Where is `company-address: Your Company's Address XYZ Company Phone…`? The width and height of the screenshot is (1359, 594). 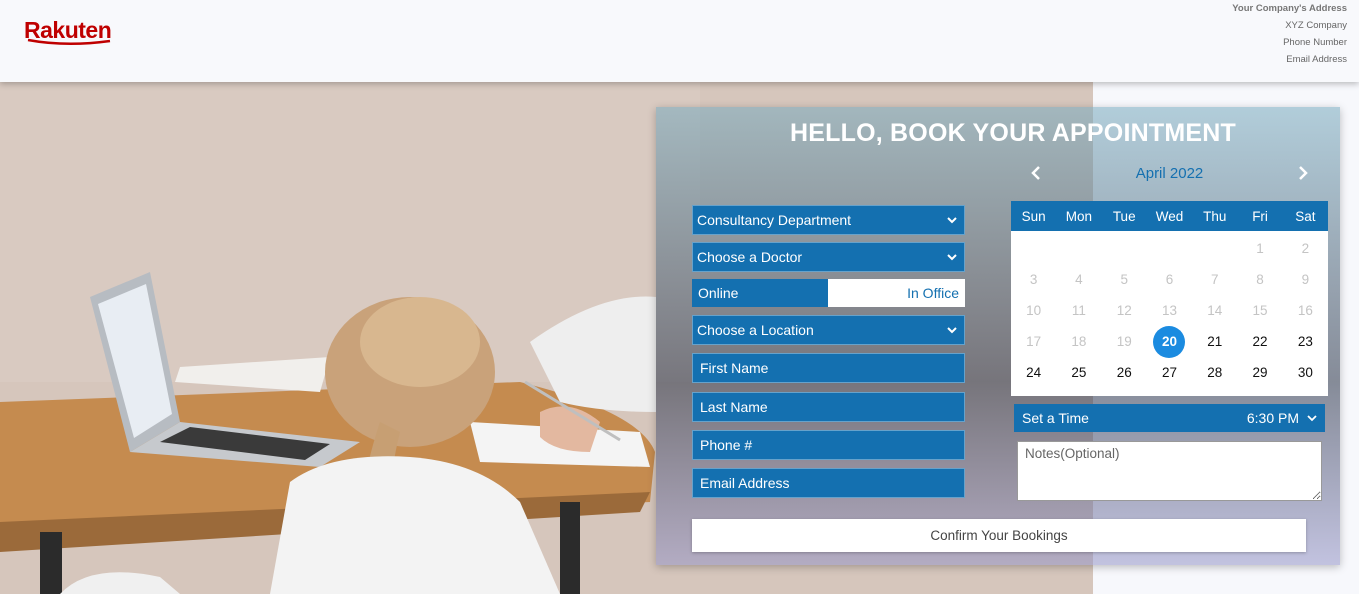
company-address: Your Company's Address XYZ Company Phone… is located at coordinates (1289, 34).